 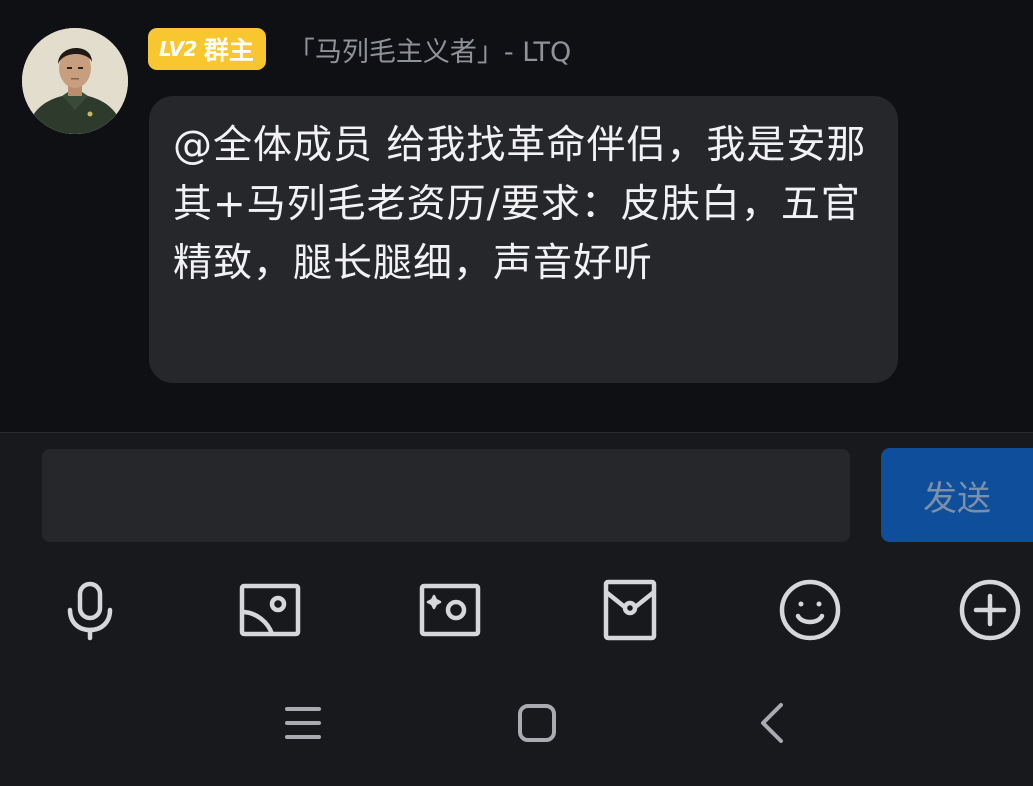 I want to click on avatar-image, so click(x=75, y=81).